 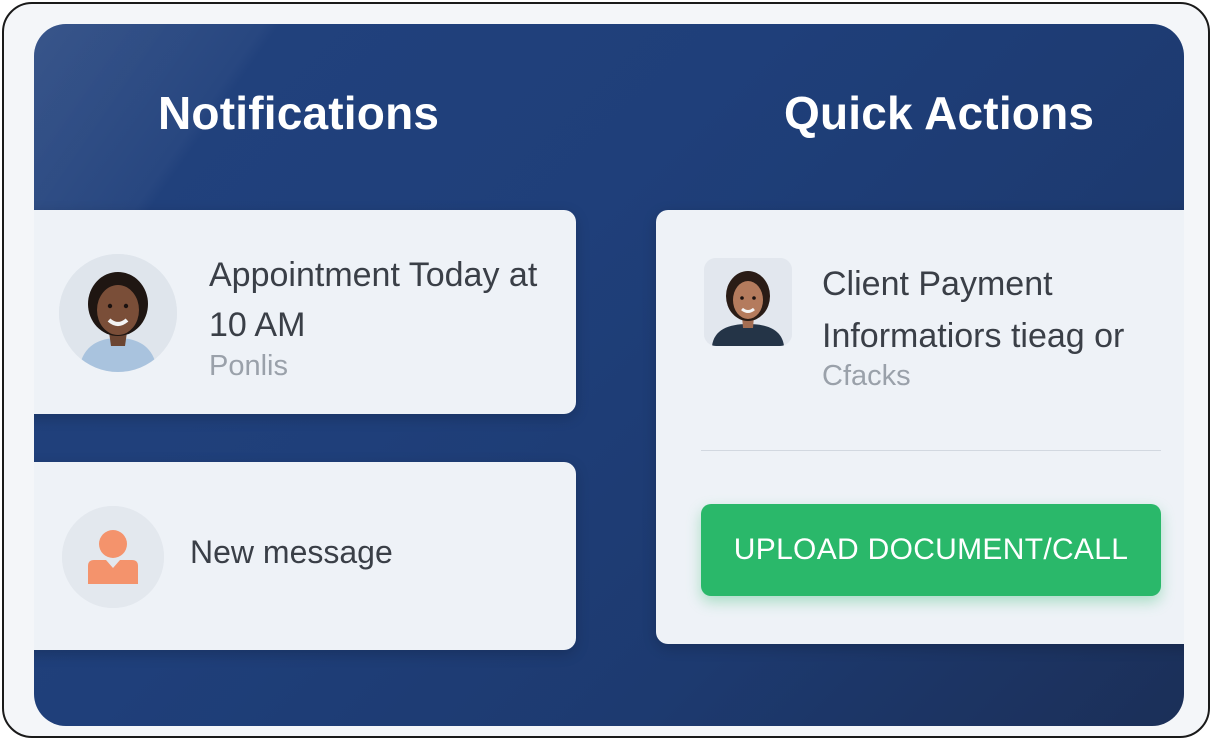 I want to click on appointment-title: Appointment Today at 10 AM, so click(x=373, y=300).